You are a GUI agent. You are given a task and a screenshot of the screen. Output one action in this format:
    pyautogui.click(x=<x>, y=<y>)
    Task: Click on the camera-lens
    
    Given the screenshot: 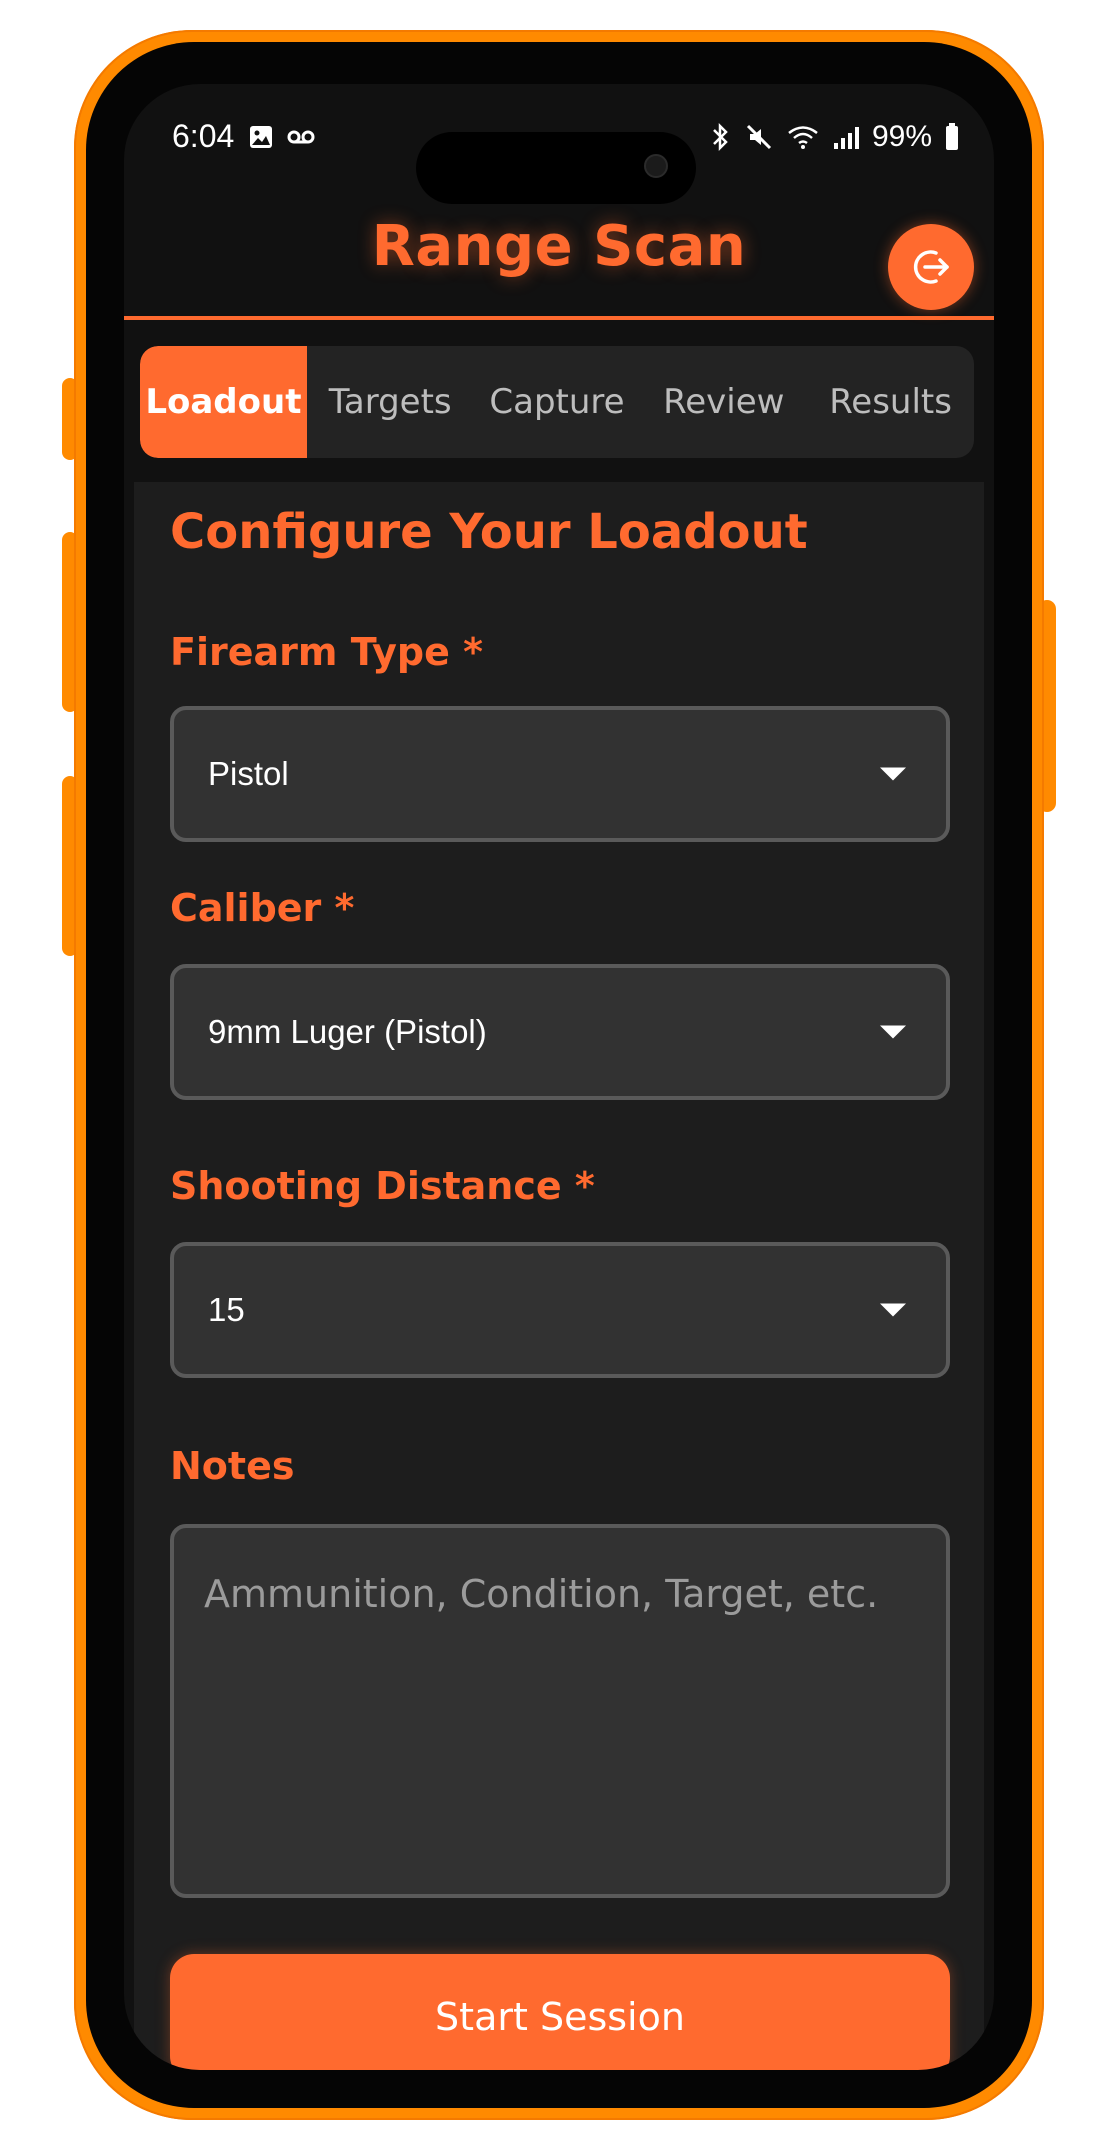 What is the action you would take?
    pyautogui.click(x=656, y=166)
    